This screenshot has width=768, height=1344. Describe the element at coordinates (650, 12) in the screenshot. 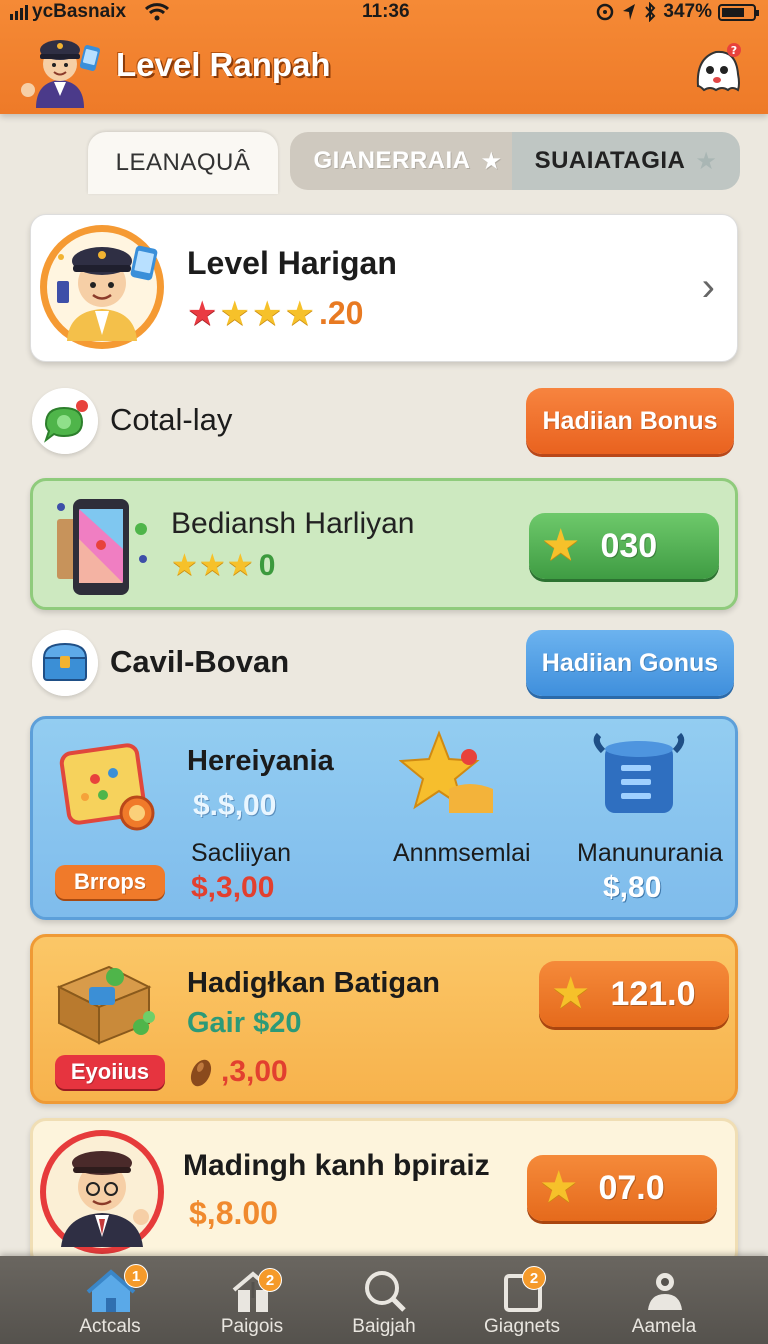

I see `bluetooth-icon` at that location.